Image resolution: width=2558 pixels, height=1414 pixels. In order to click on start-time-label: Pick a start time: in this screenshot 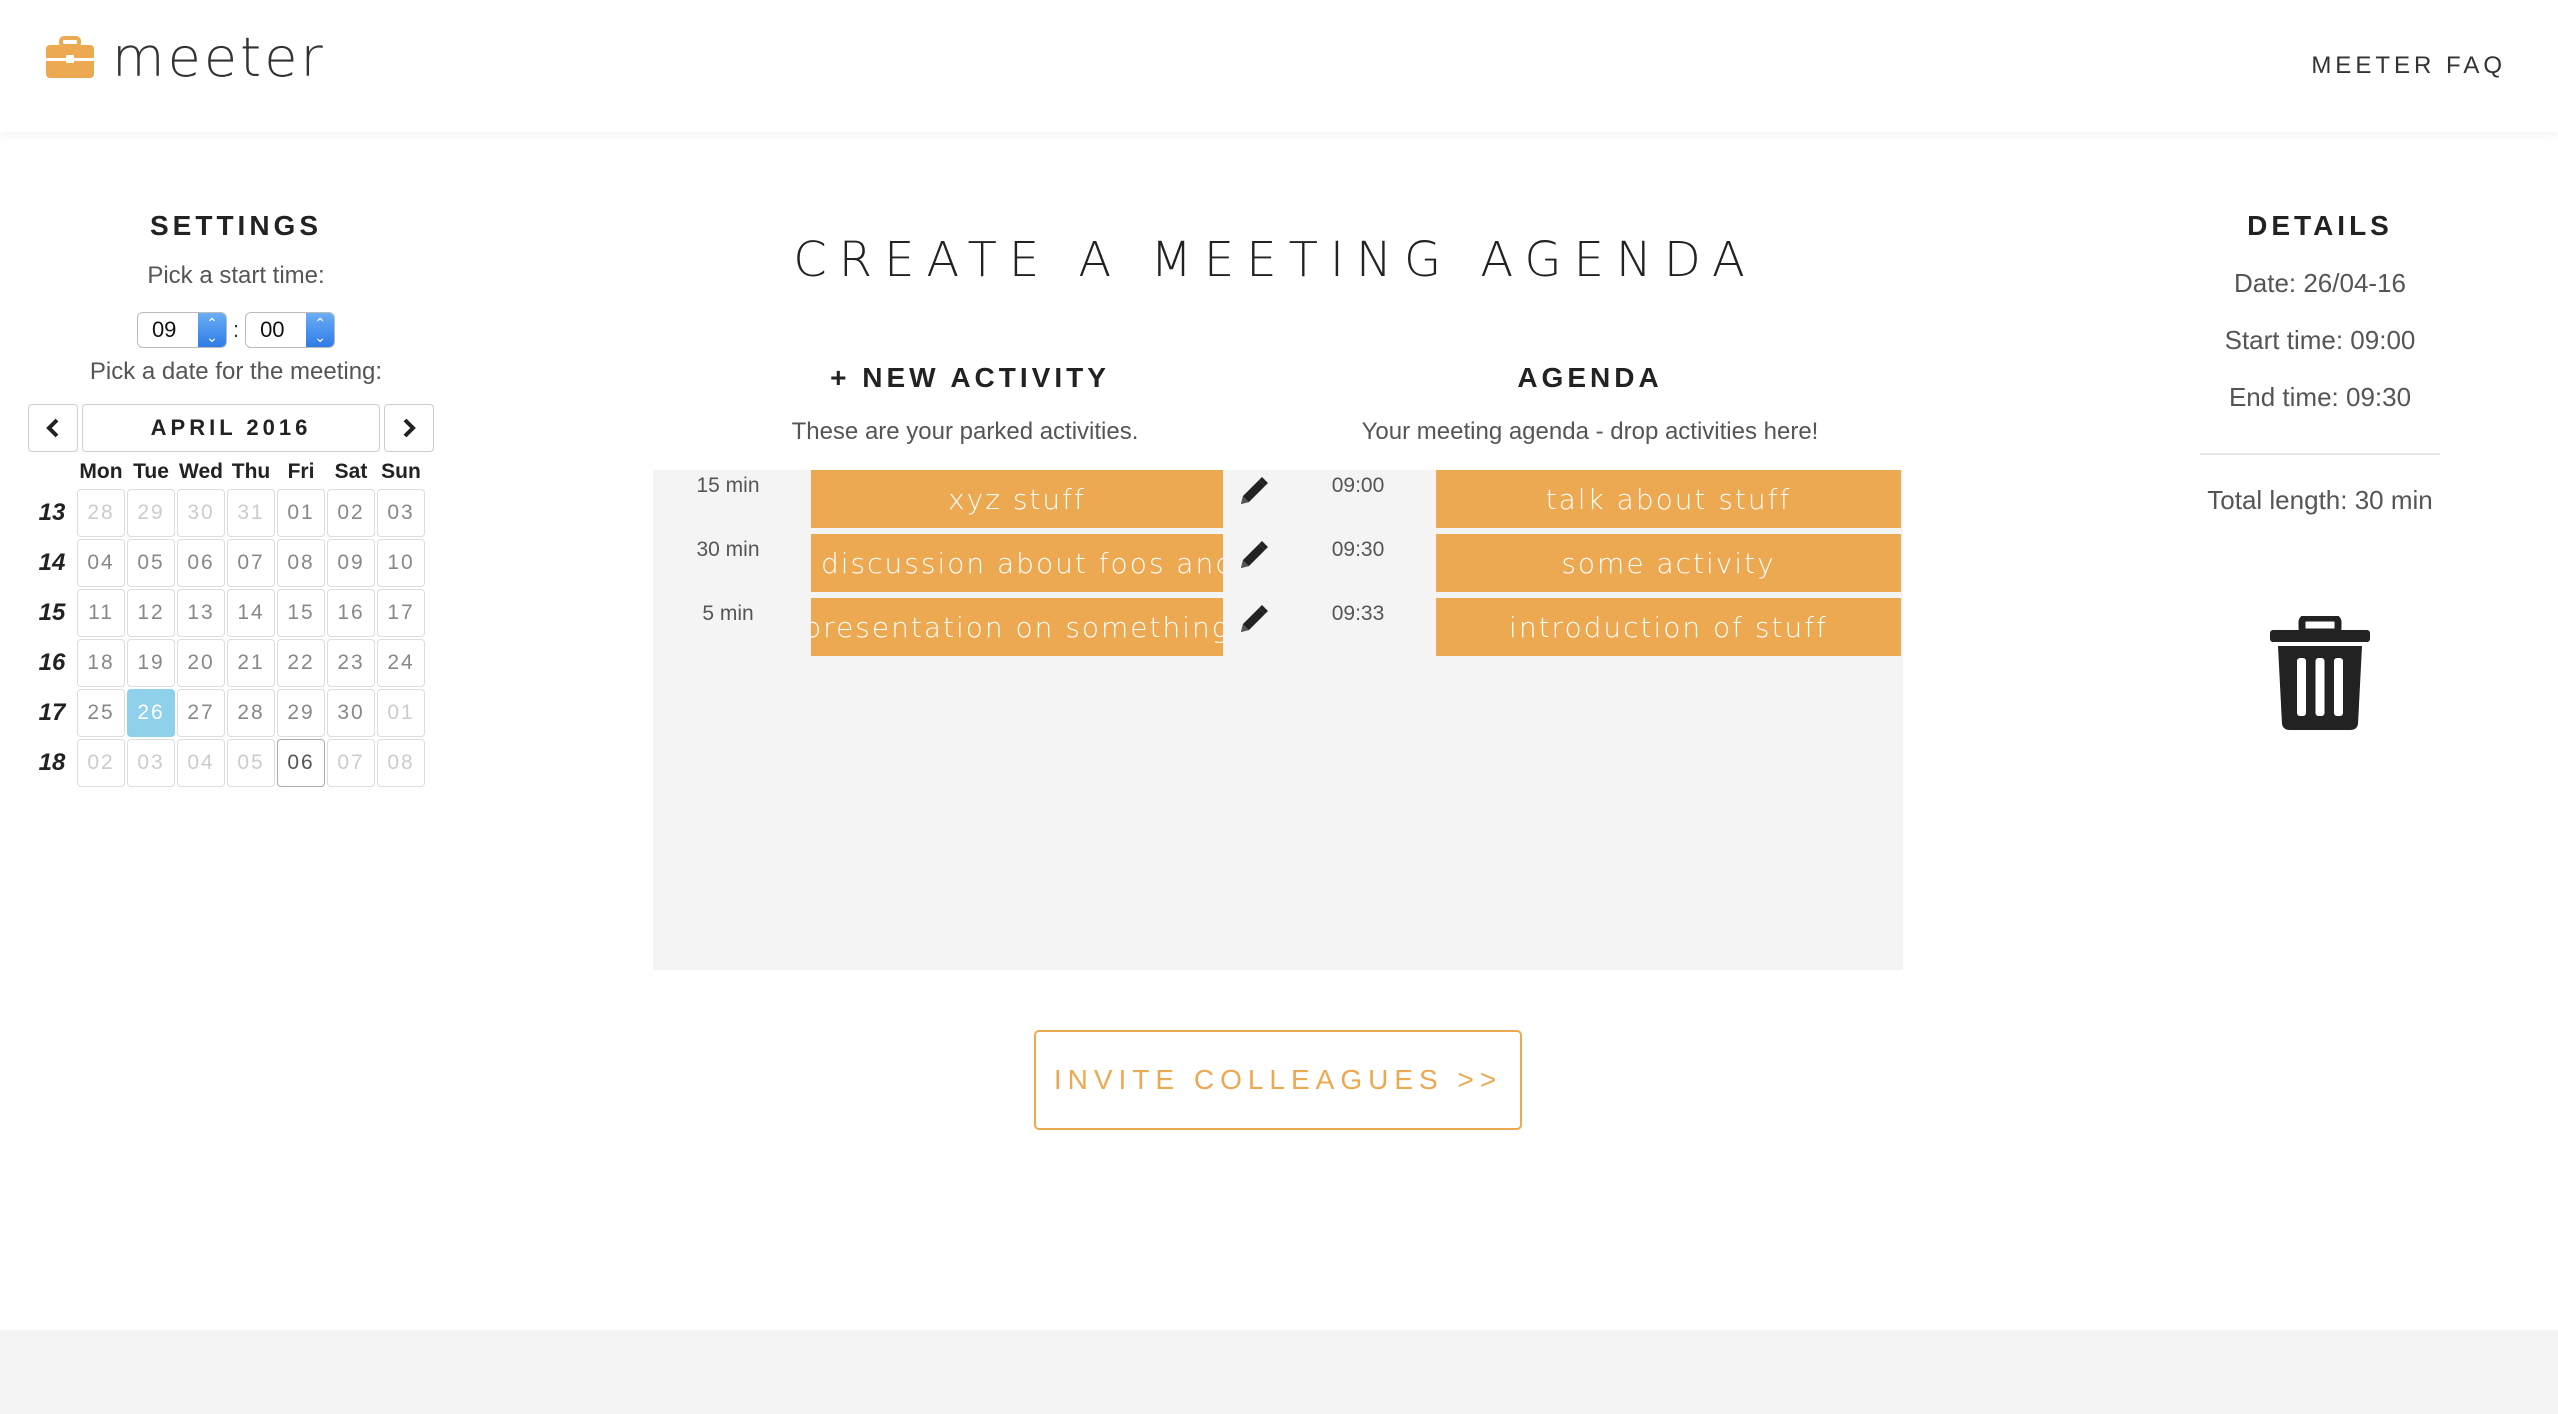, I will do `click(236, 275)`.